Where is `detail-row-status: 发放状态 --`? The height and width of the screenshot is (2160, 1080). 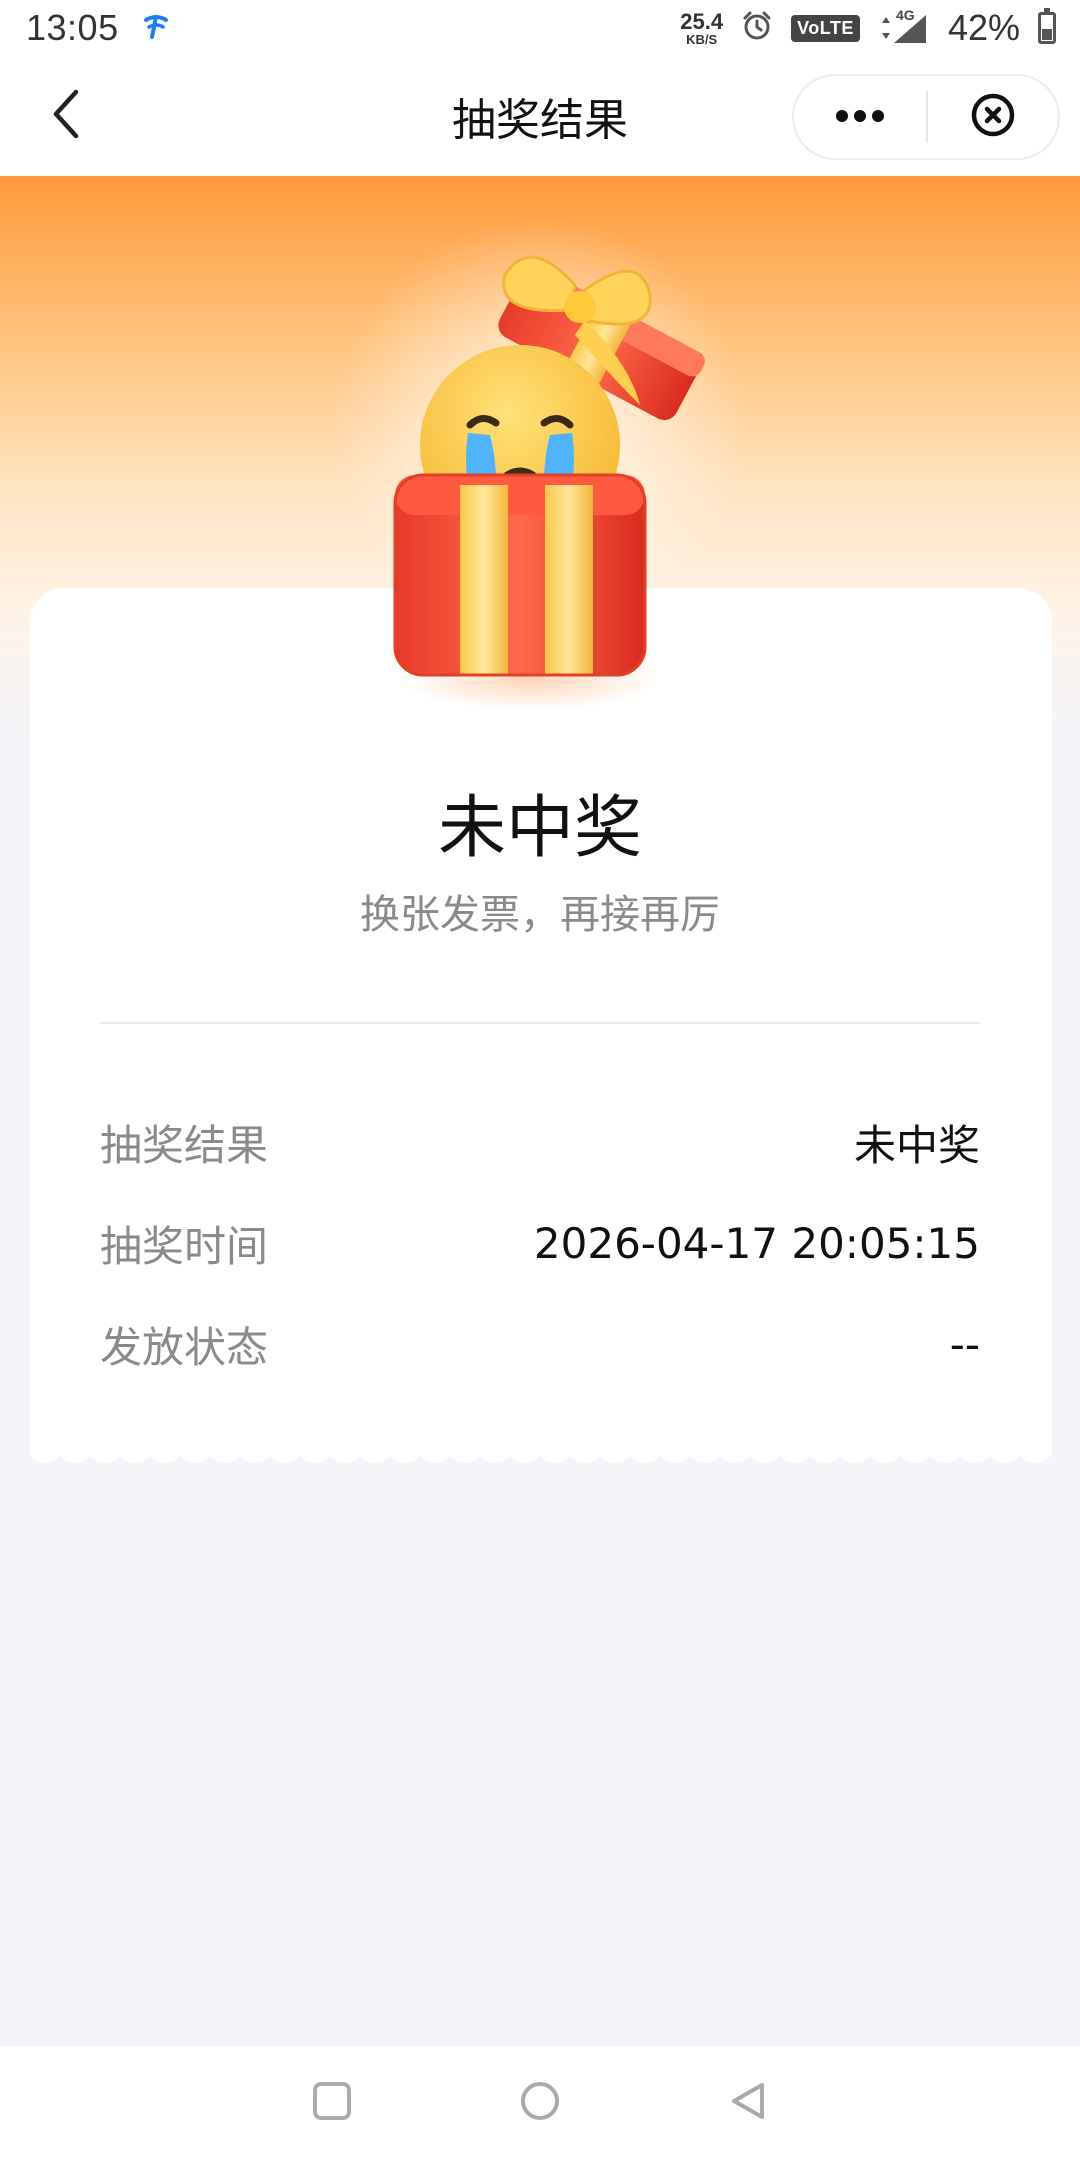 detail-row-status: 发放状态 -- is located at coordinates (540, 1344).